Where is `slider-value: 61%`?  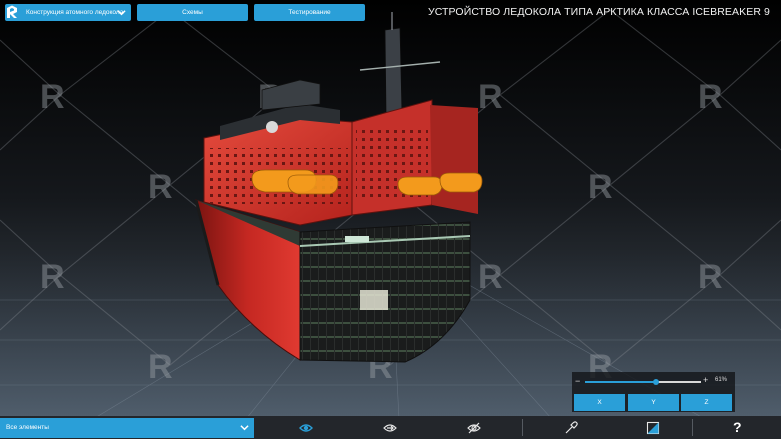
slider-value: 61% is located at coordinates (721, 380).